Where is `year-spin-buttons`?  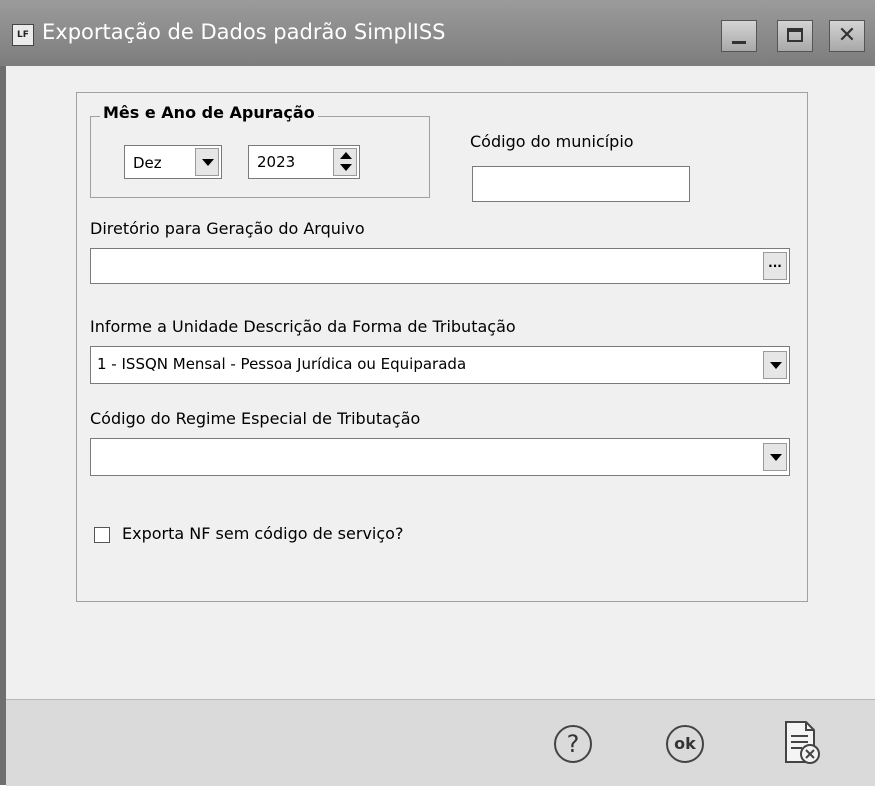
year-spin-buttons is located at coordinates (345, 162).